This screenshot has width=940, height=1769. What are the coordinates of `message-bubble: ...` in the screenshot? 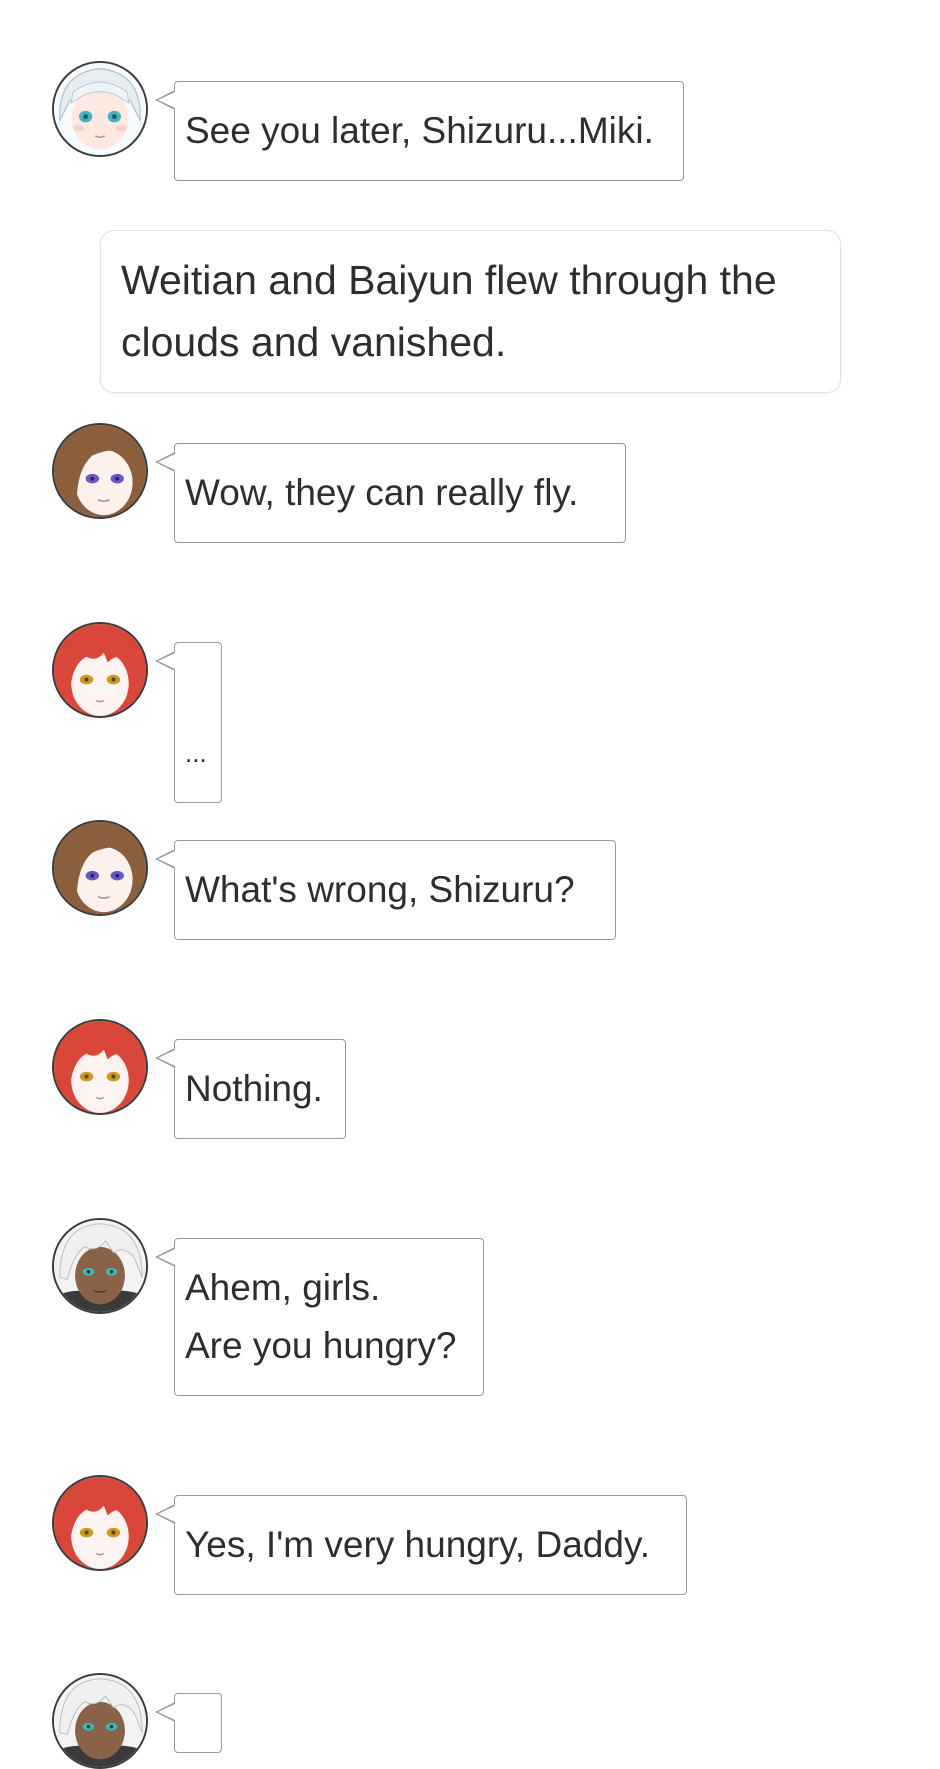 It's located at (188, 722).